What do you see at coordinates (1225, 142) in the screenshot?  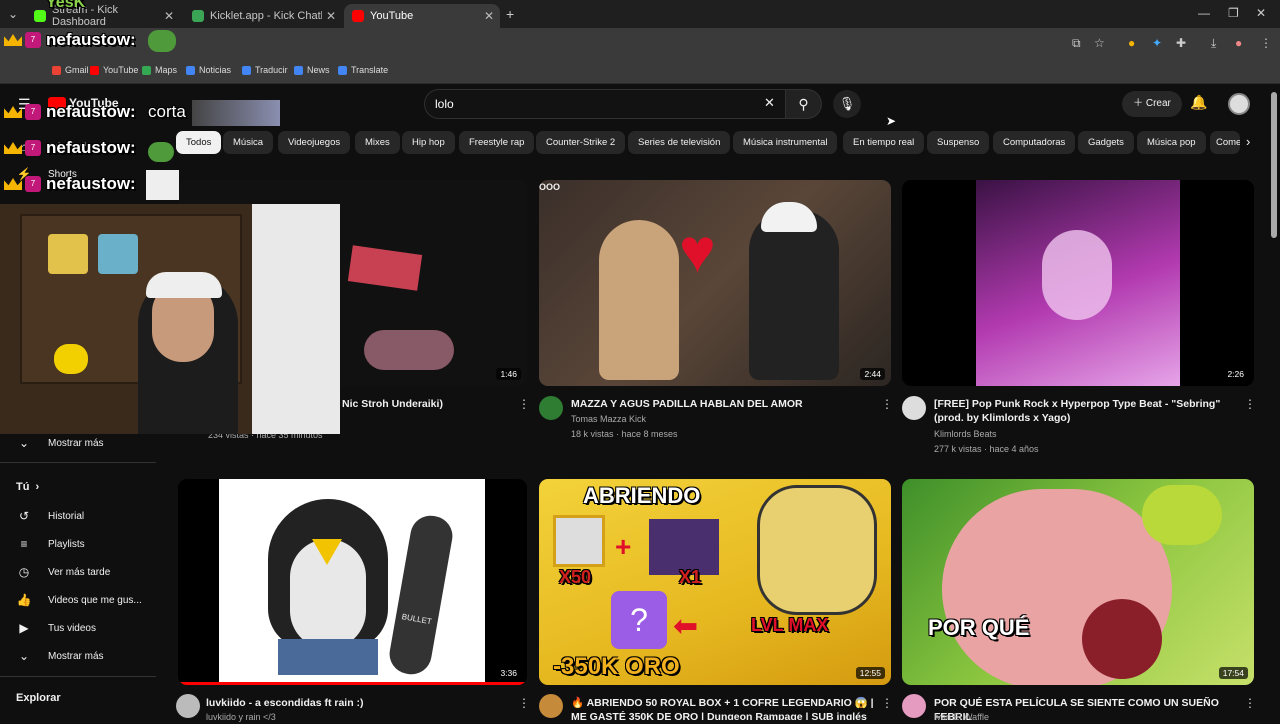 I see `chip-partial: Come` at bounding box center [1225, 142].